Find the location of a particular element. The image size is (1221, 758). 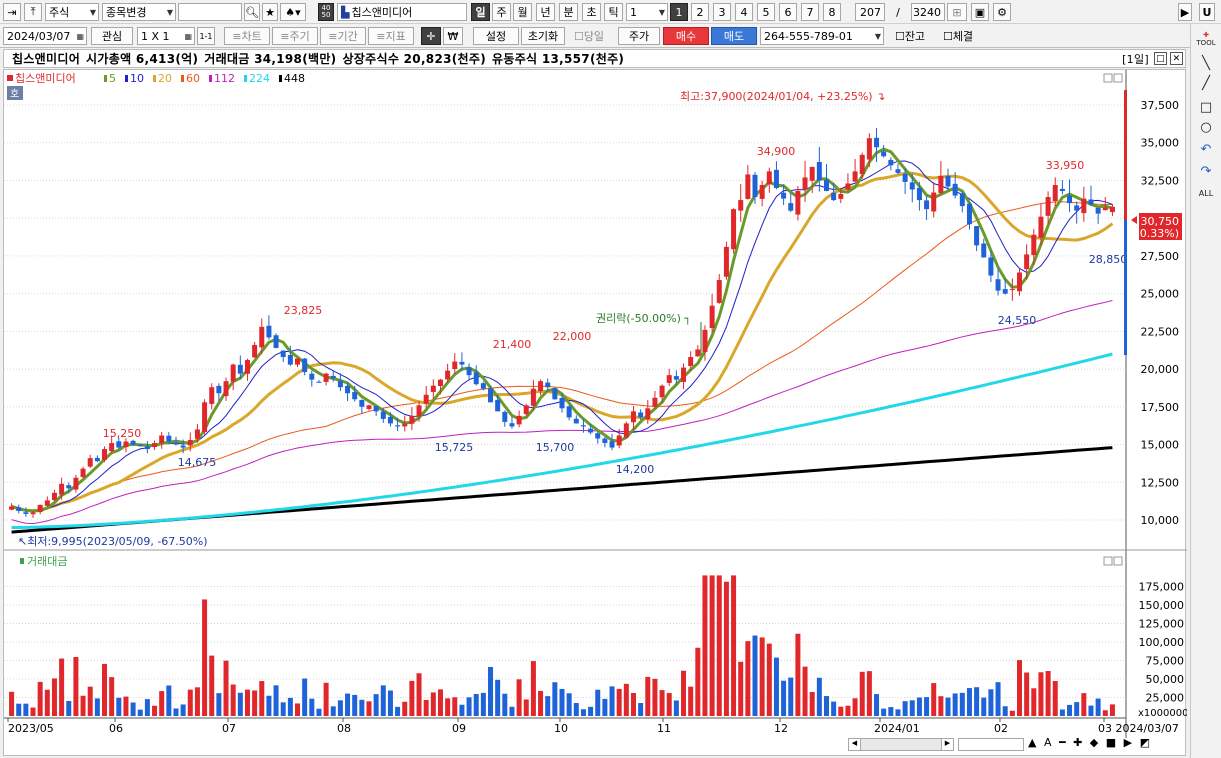

x-tick-label: 07 is located at coordinates (229, 728).